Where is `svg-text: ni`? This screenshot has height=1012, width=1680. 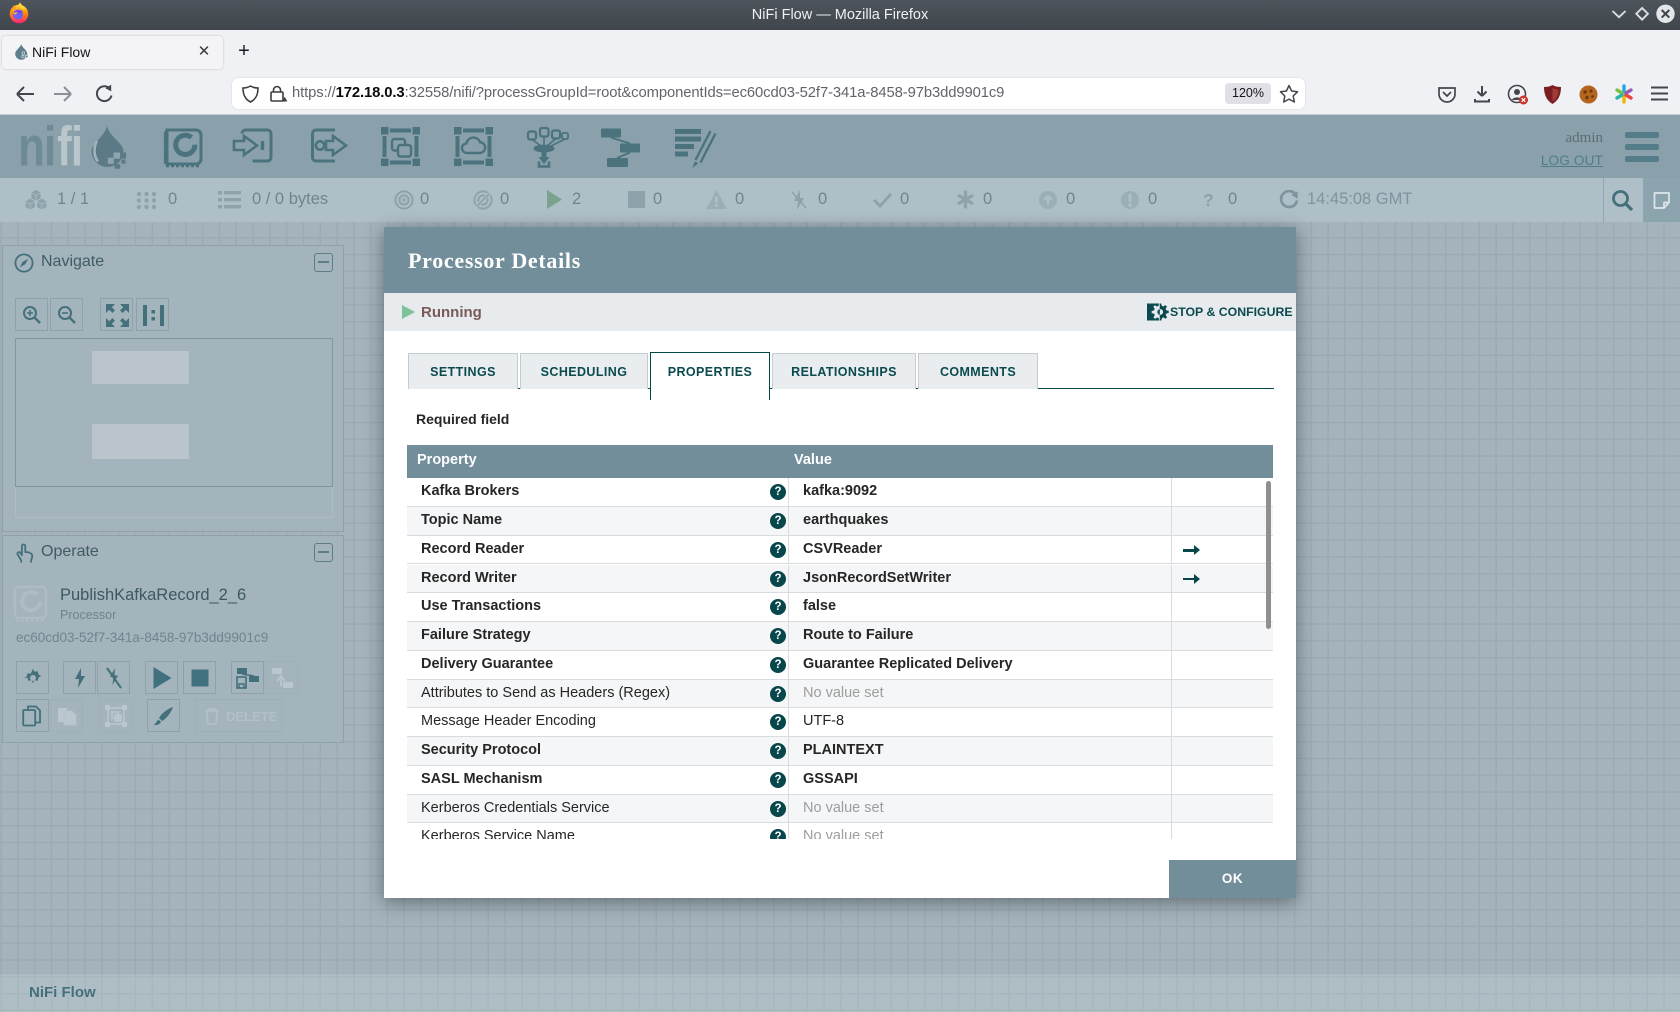
svg-text: ni is located at coordinates (36, 146).